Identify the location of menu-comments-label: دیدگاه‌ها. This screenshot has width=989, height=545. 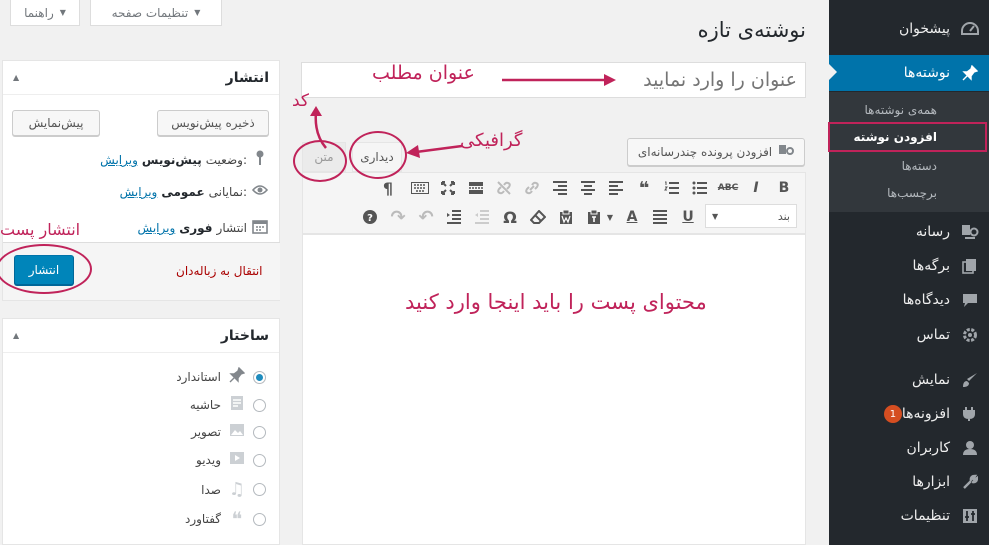
(926, 300).